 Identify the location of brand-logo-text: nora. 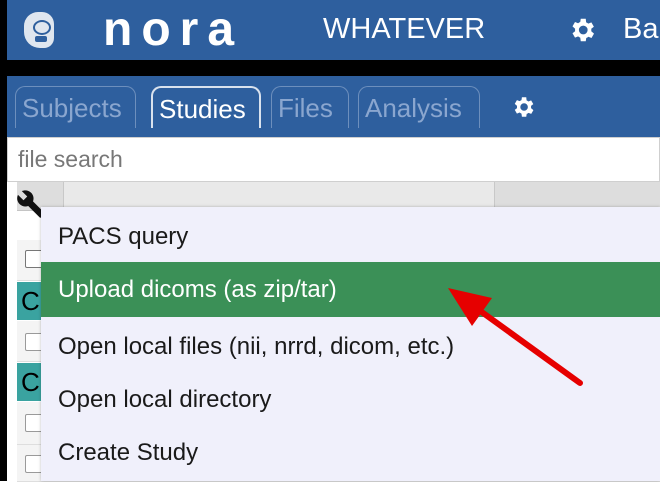
(173, 30).